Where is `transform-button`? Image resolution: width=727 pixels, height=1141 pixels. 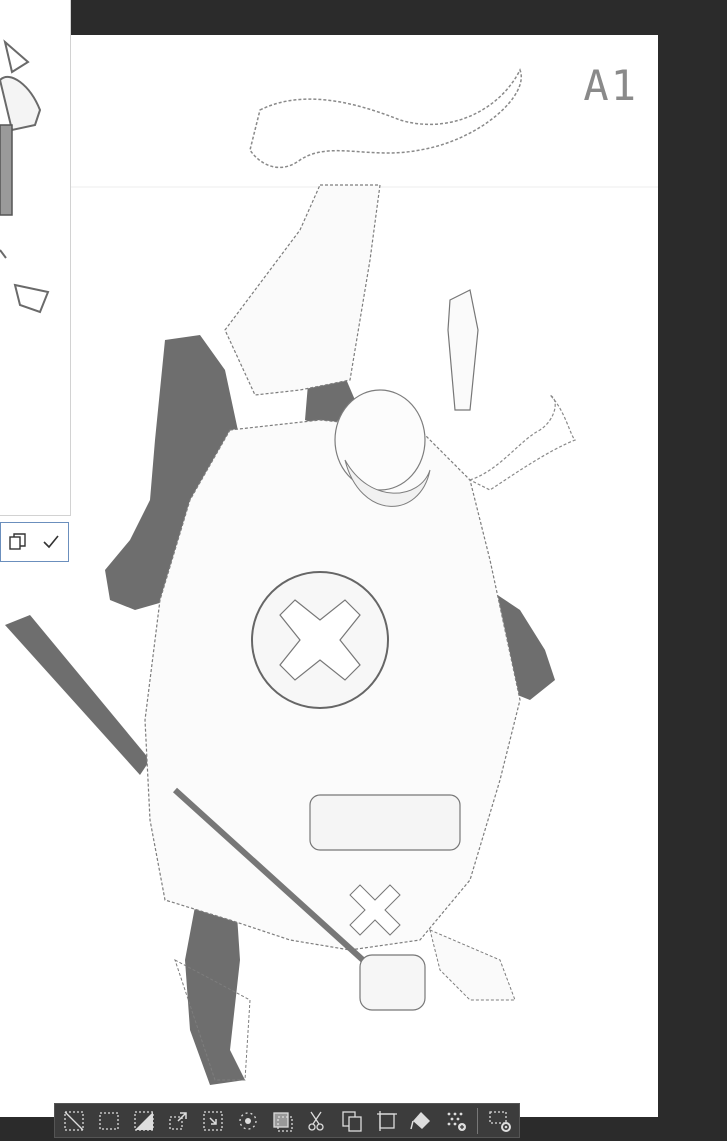
transform-button is located at coordinates (386, 1120).